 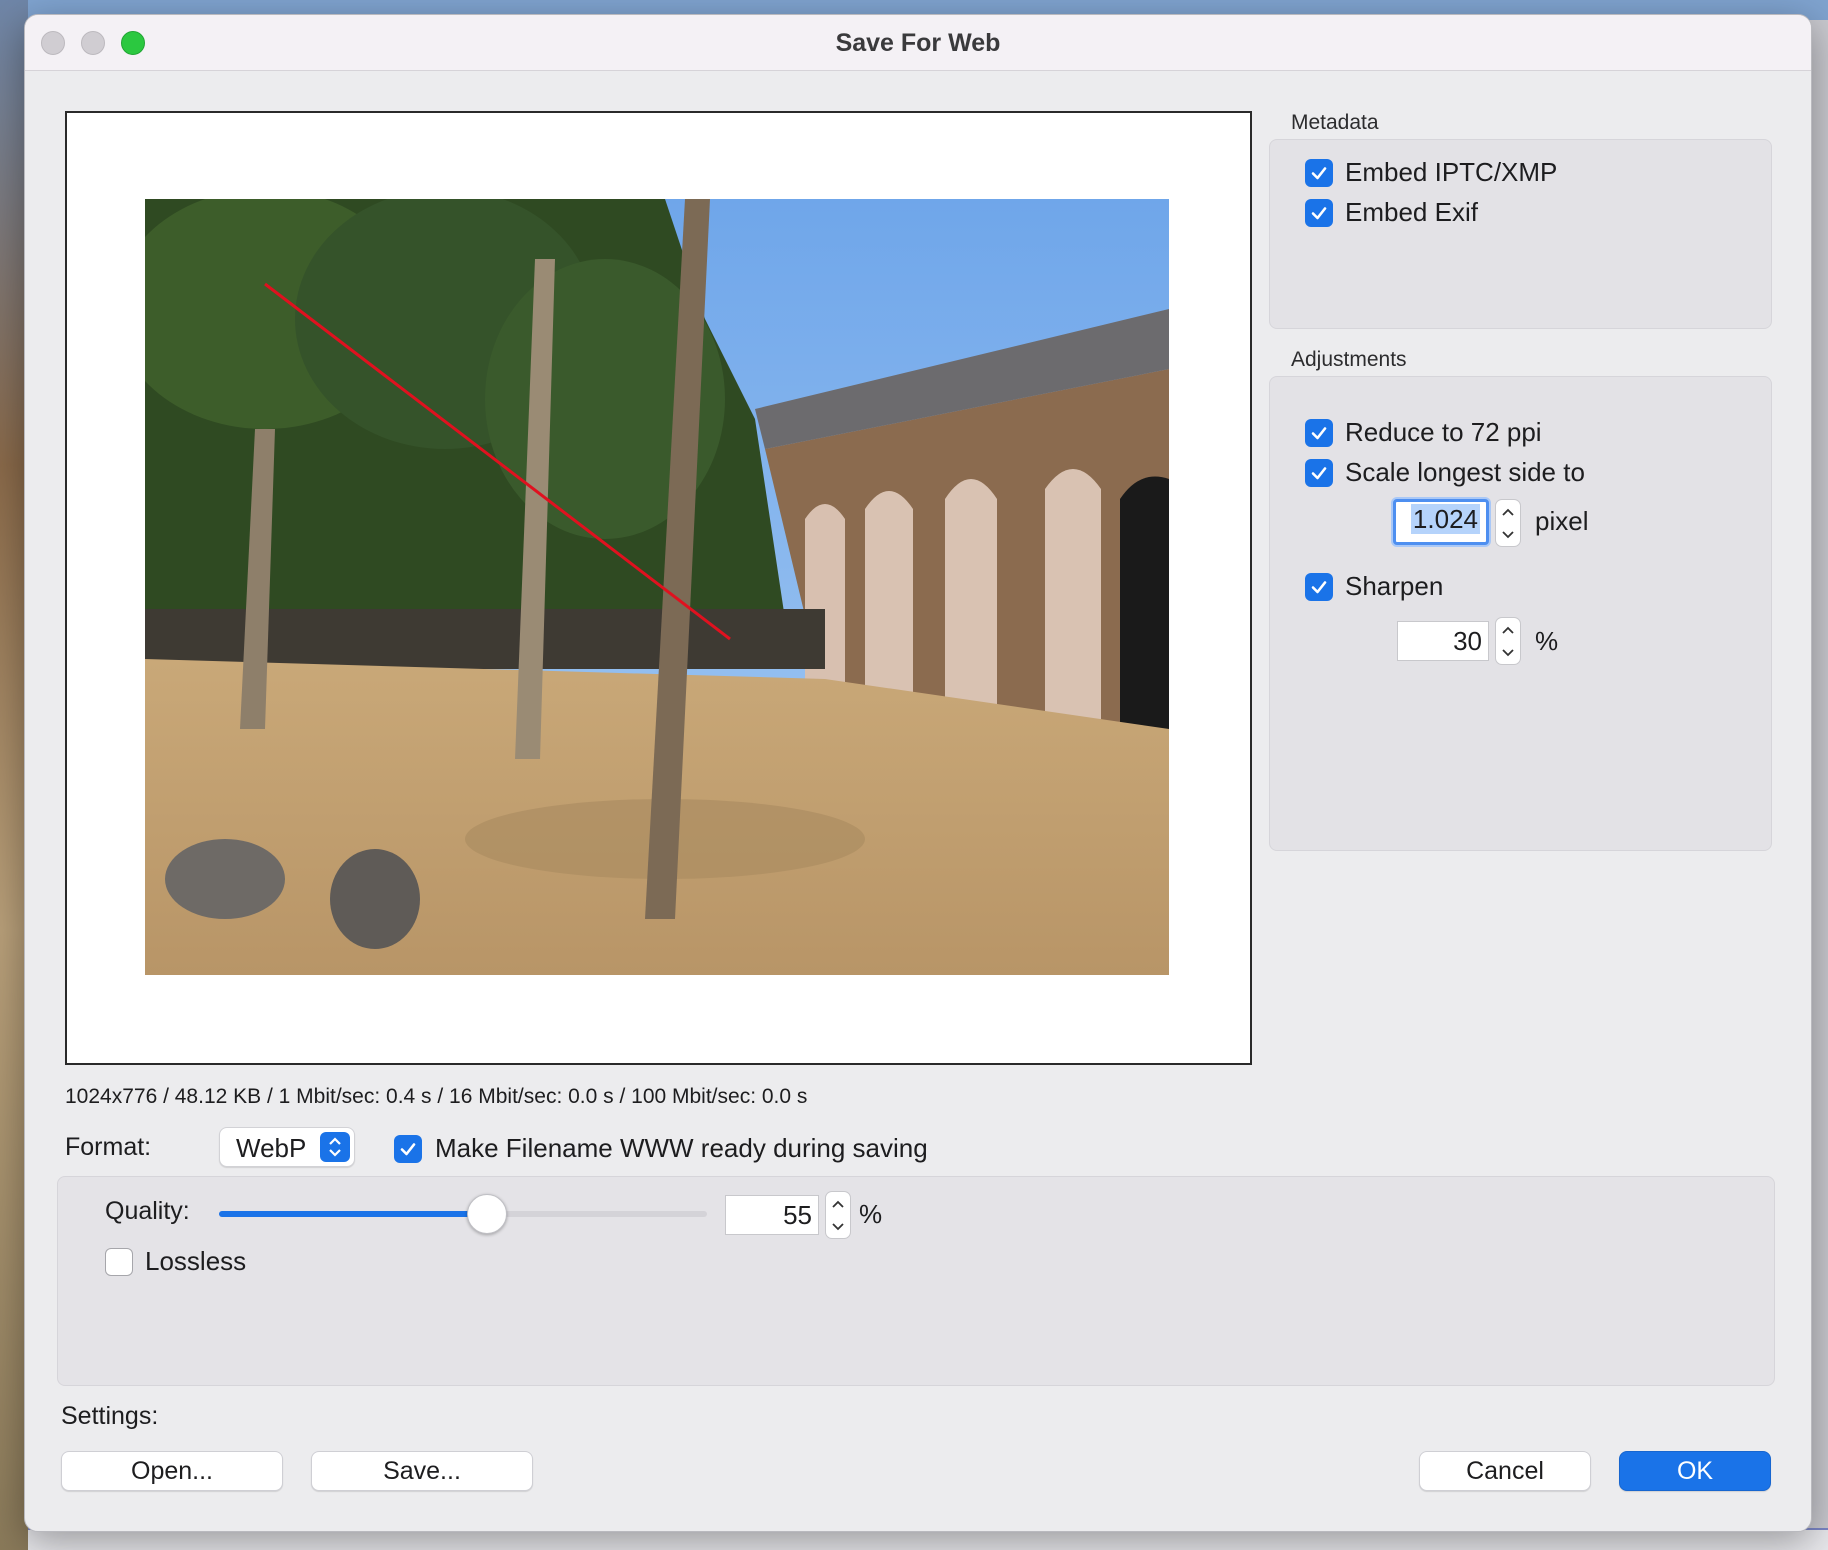 I want to click on scale-longest-checkbox, so click(x=1319, y=473).